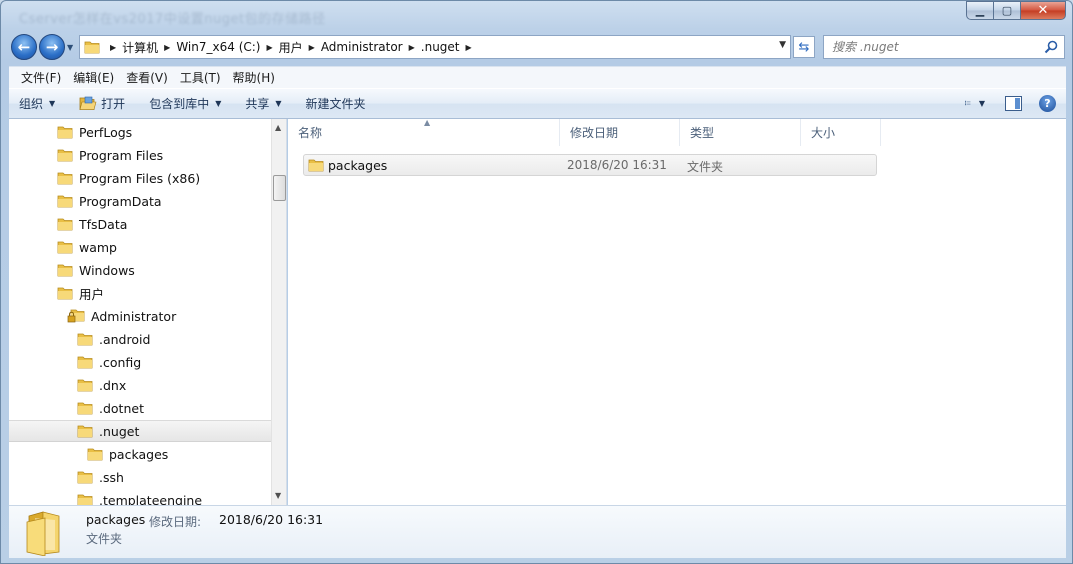  What do you see at coordinates (113, 104) in the screenshot?
I see `open-label: 打开` at bounding box center [113, 104].